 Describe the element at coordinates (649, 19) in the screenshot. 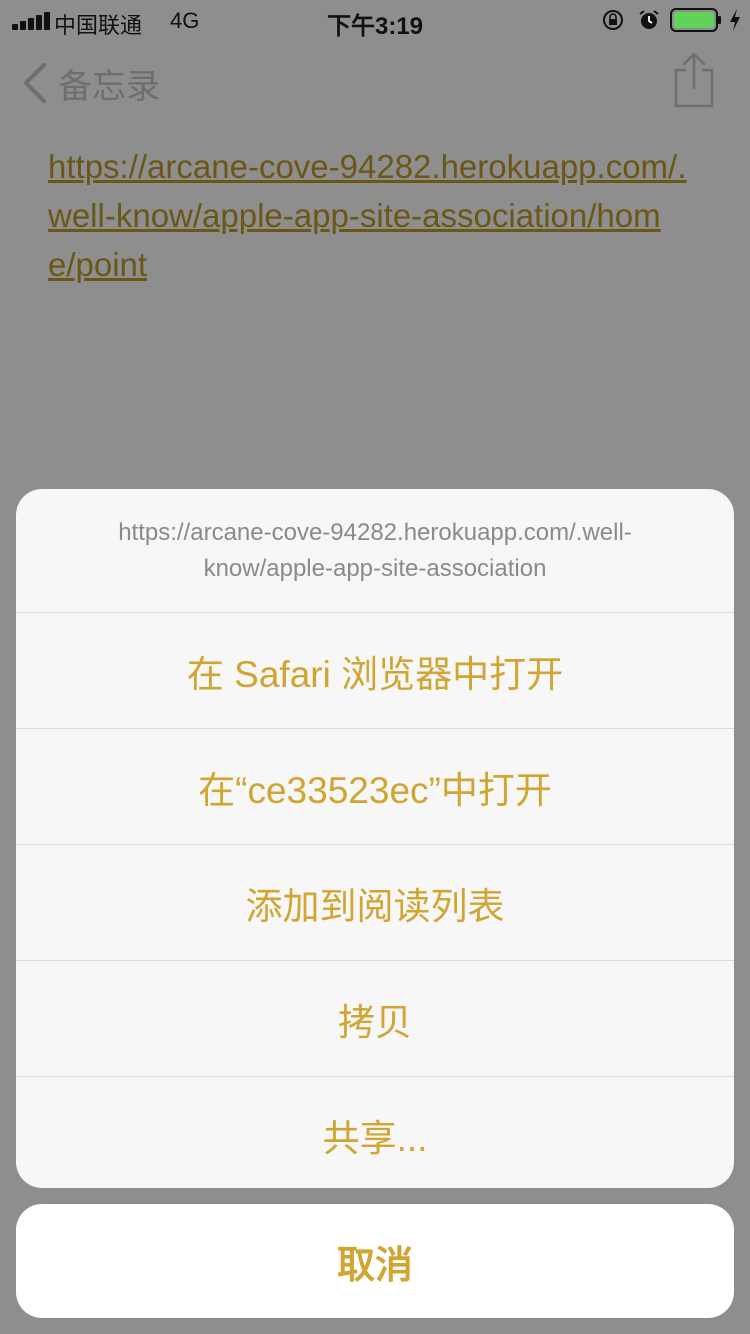

I see `alarm-icon` at that location.